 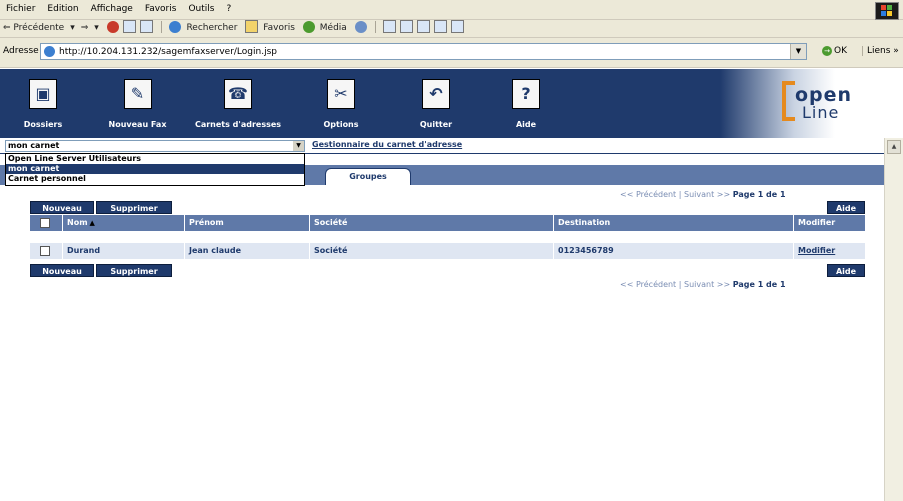 What do you see at coordinates (146, 26) in the screenshot?
I see `home-icon` at bounding box center [146, 26].